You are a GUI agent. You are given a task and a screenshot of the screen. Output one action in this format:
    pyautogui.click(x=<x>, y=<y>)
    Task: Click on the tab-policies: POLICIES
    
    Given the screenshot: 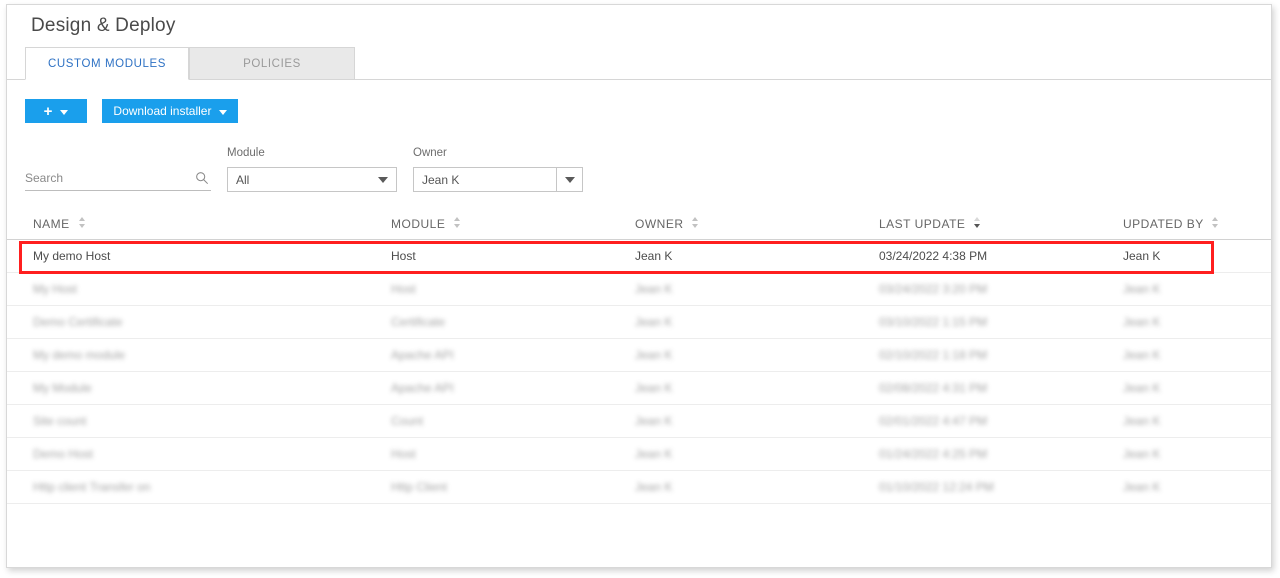 What is the action you would take?
    pyautogui.click(x=272, y=63)
    